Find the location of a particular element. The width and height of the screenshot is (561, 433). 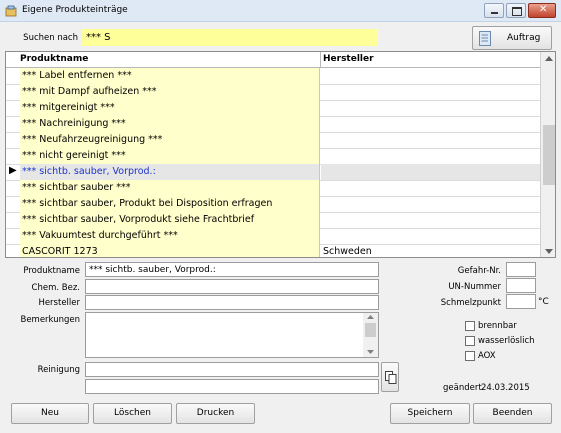

close-button: ✕ is located at coordinates (542, 10).